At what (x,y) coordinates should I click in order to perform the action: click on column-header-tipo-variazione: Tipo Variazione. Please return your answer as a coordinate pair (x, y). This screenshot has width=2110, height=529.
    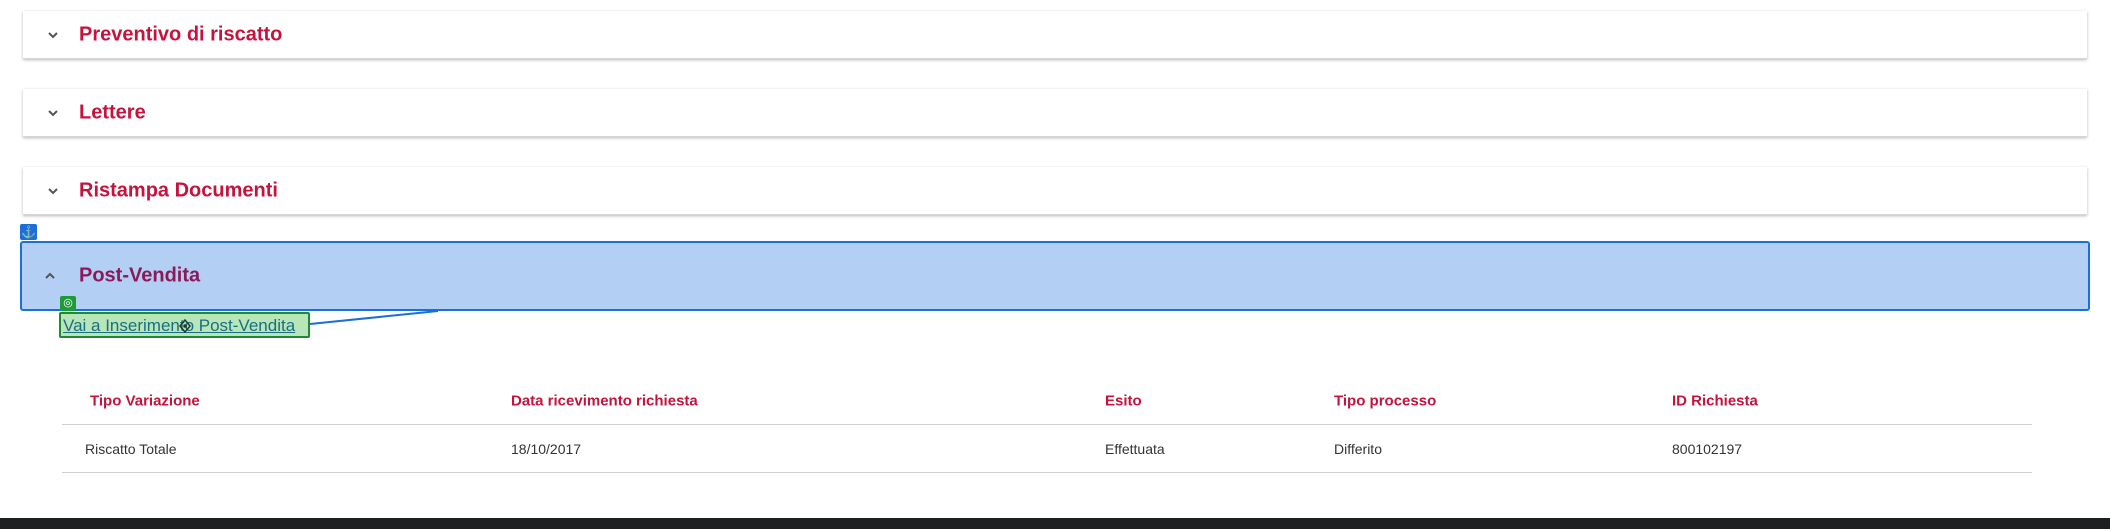
    Looking at the image, I should click on (145, 401).